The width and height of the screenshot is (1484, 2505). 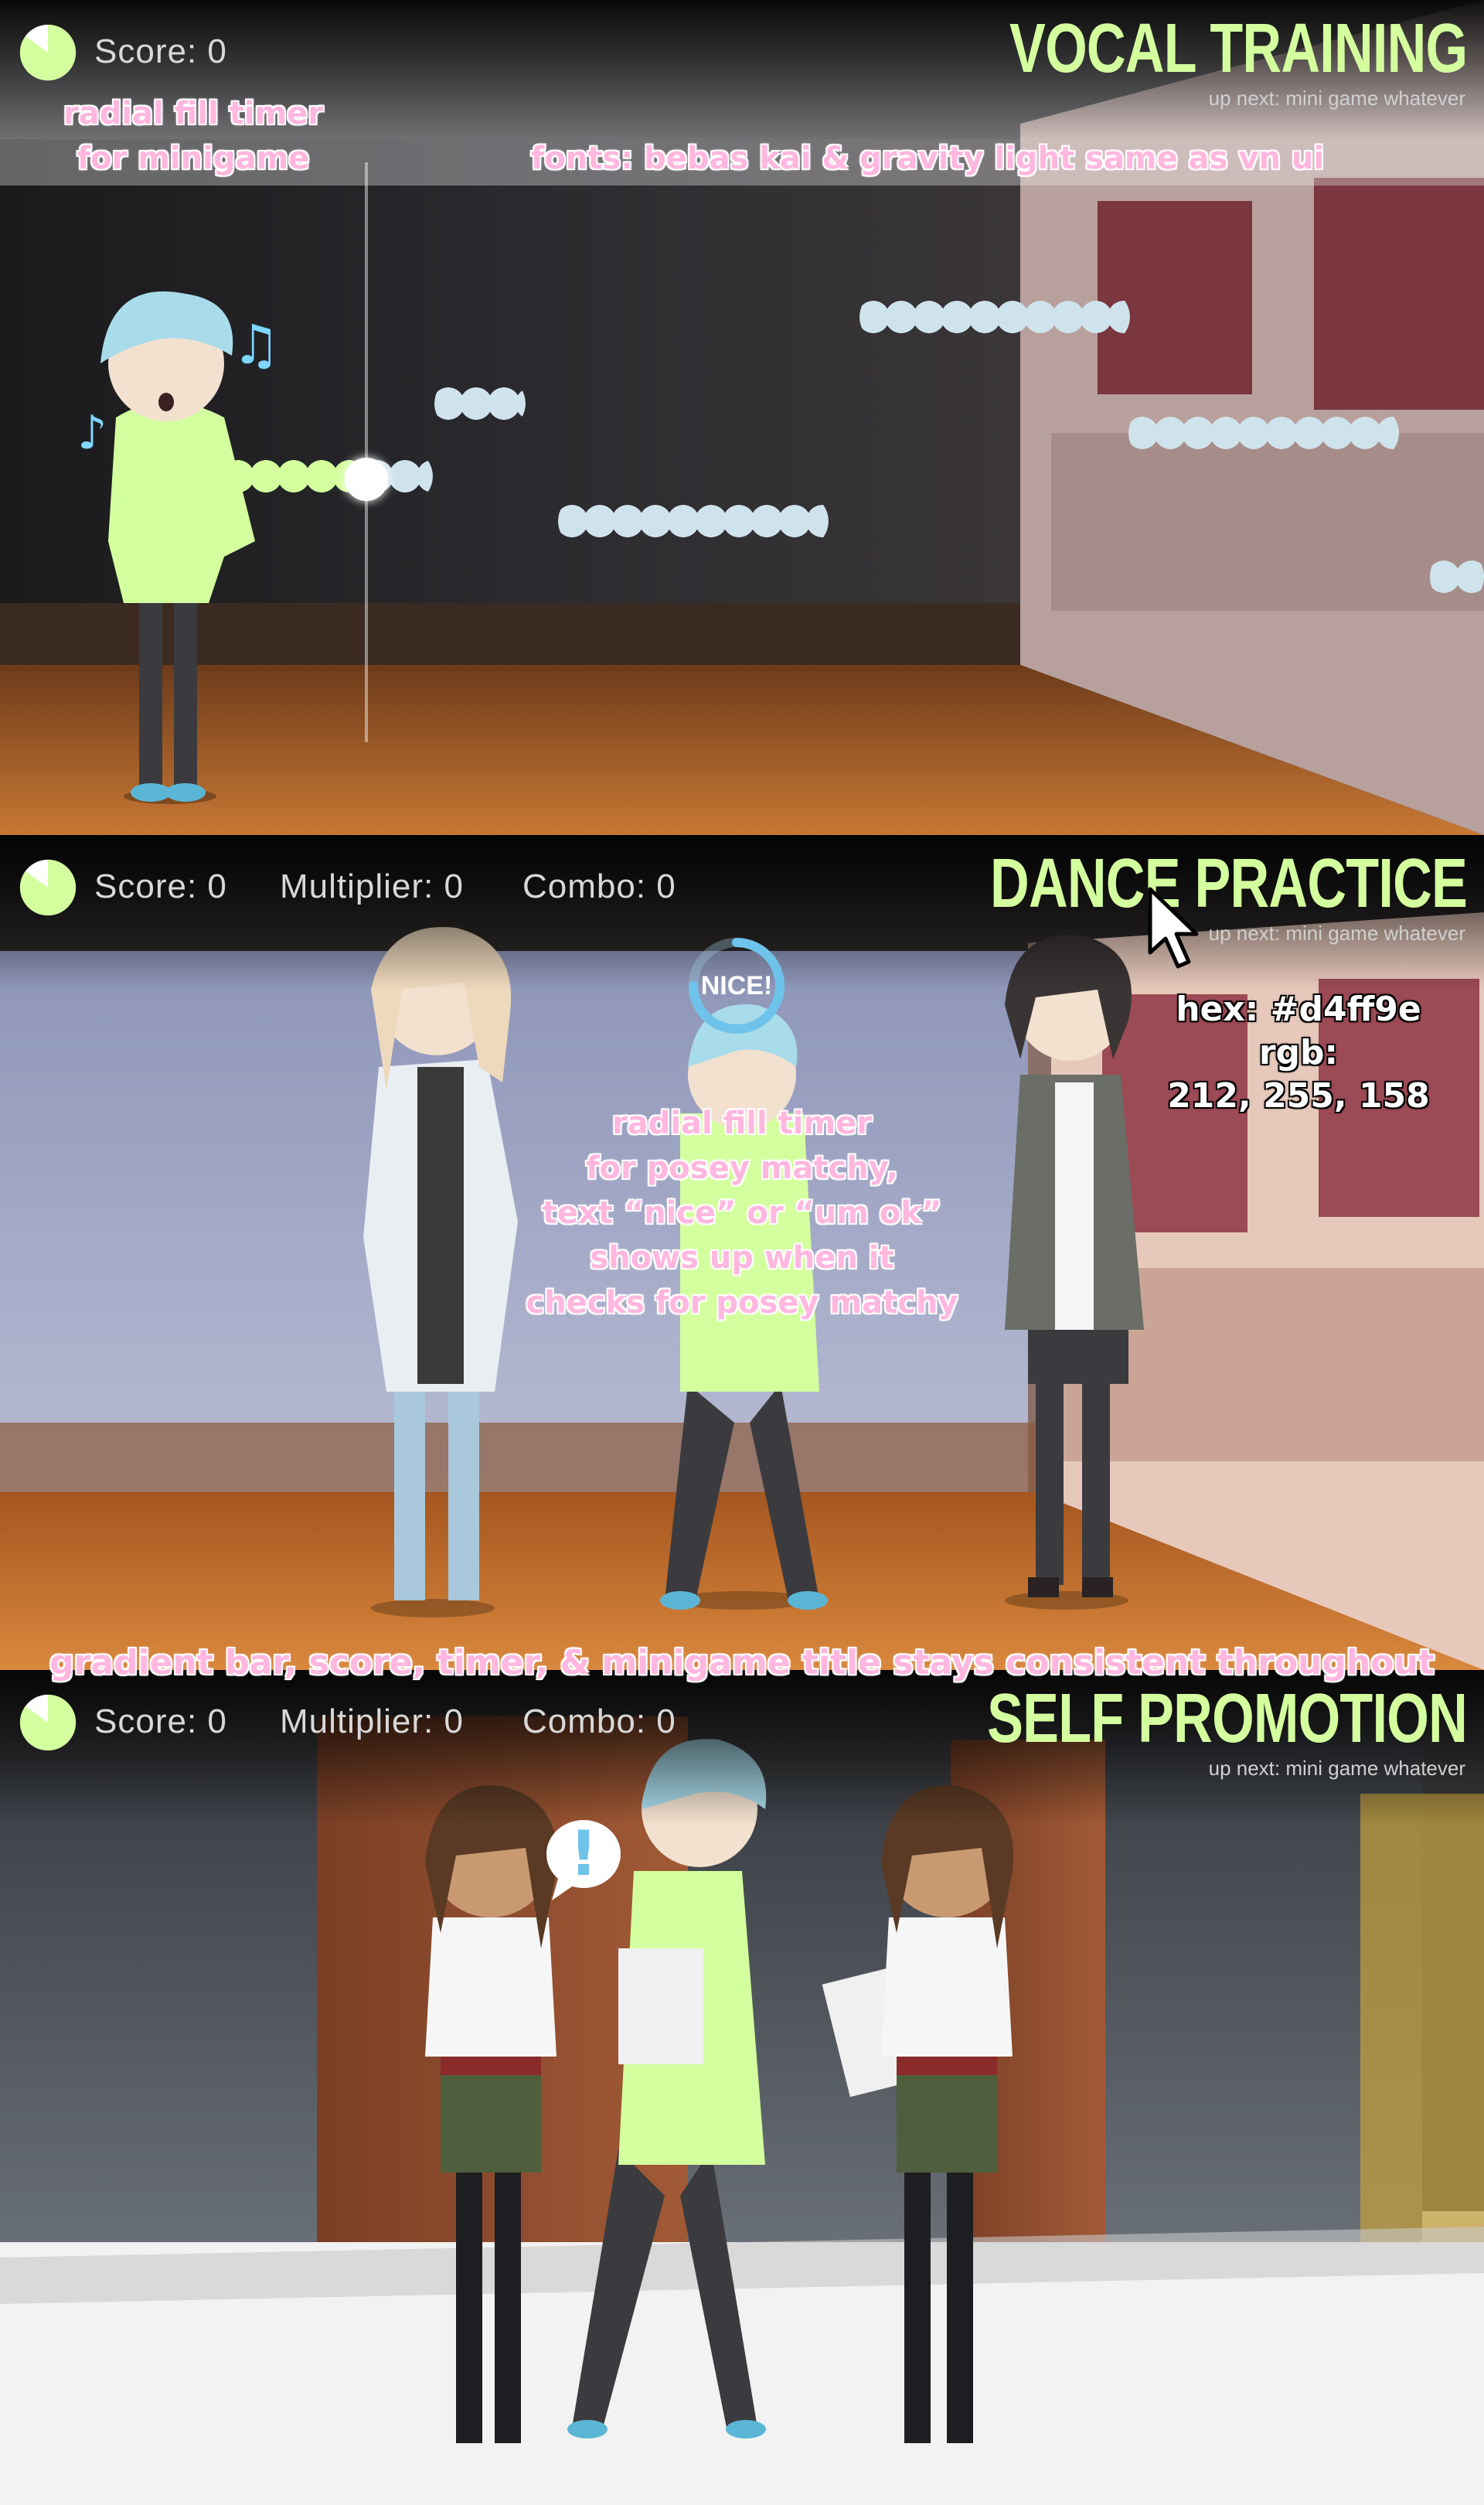 What do you see at coordinates (1228, 883) in the screenshot?
I see `minigame-title: DANCE PRACTICE` at bounding box center [1228, 883].